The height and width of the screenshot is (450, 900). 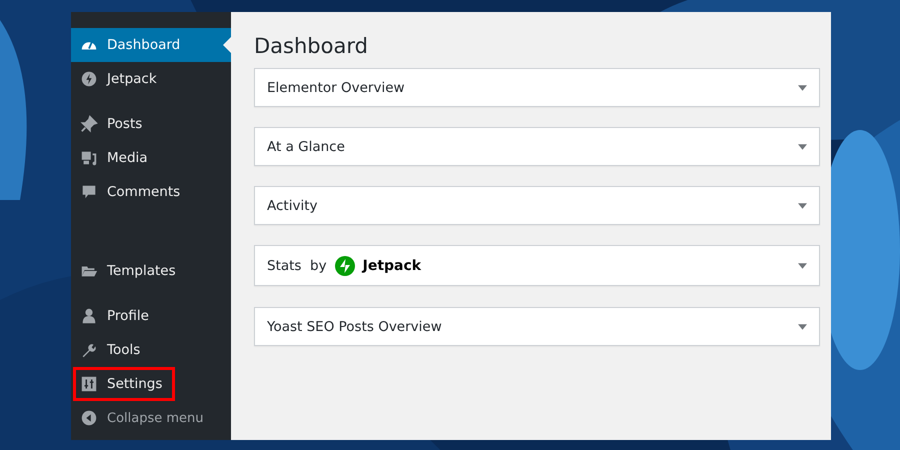 I want to click on menu-item: Profile, so click(x=151, y=316).